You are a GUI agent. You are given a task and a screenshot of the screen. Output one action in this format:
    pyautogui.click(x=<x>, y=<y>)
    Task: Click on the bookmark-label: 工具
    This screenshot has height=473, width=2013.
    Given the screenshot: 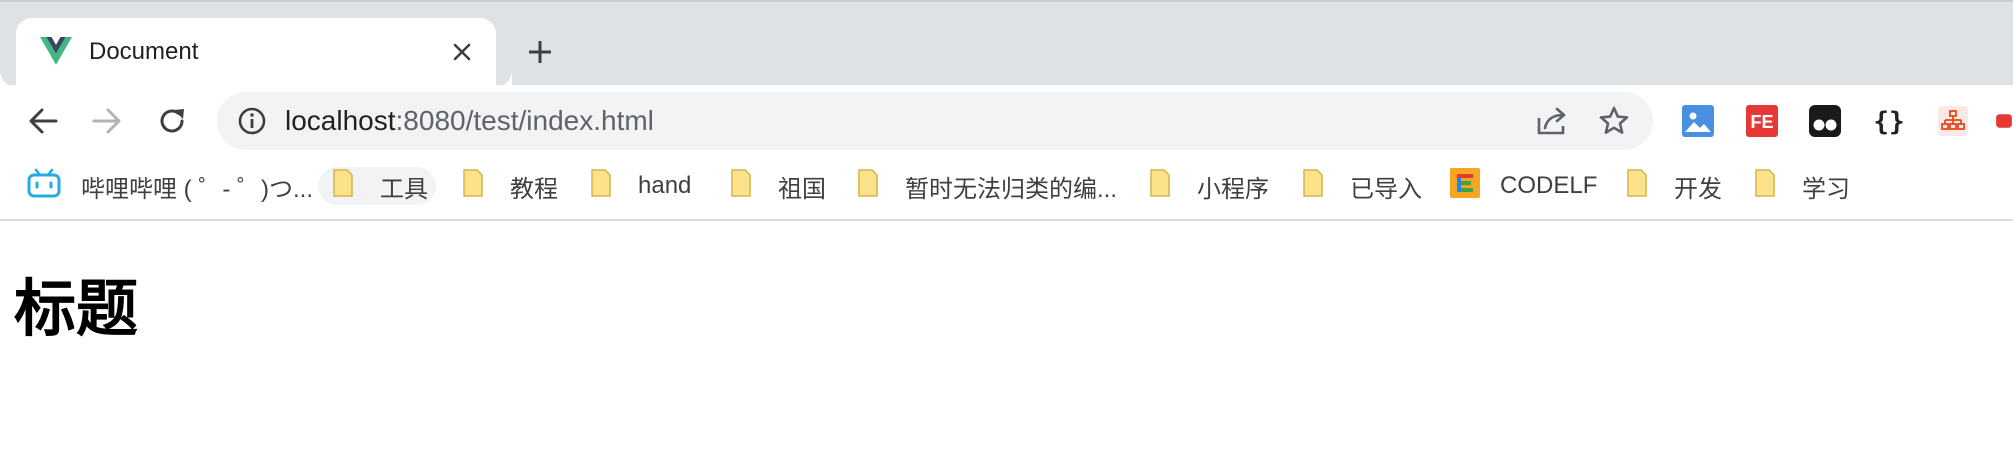 What is the action you would take?
    pyautogui.click(x=404, y=189)
    